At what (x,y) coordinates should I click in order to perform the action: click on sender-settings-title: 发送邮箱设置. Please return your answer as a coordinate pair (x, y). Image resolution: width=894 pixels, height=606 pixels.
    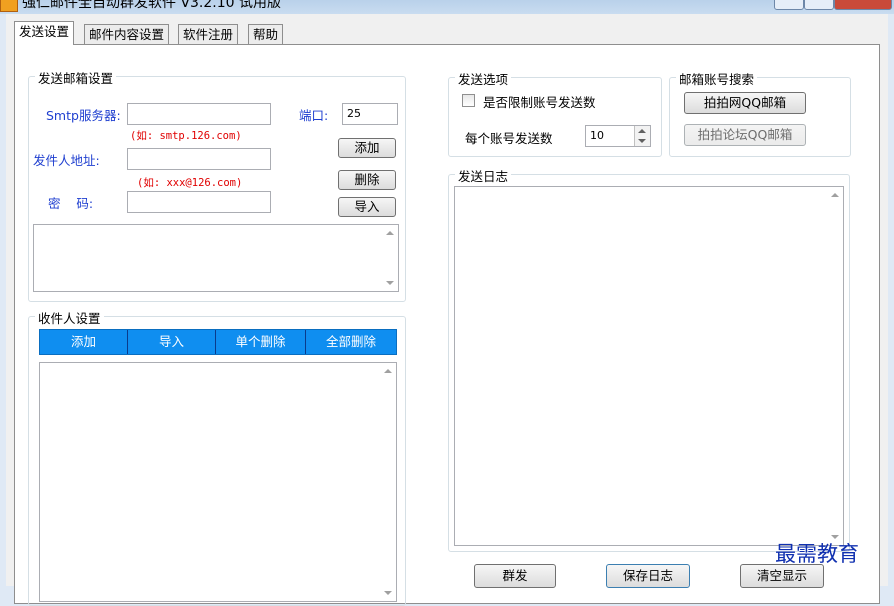
    Looking at the image, I should click on (76, 77).